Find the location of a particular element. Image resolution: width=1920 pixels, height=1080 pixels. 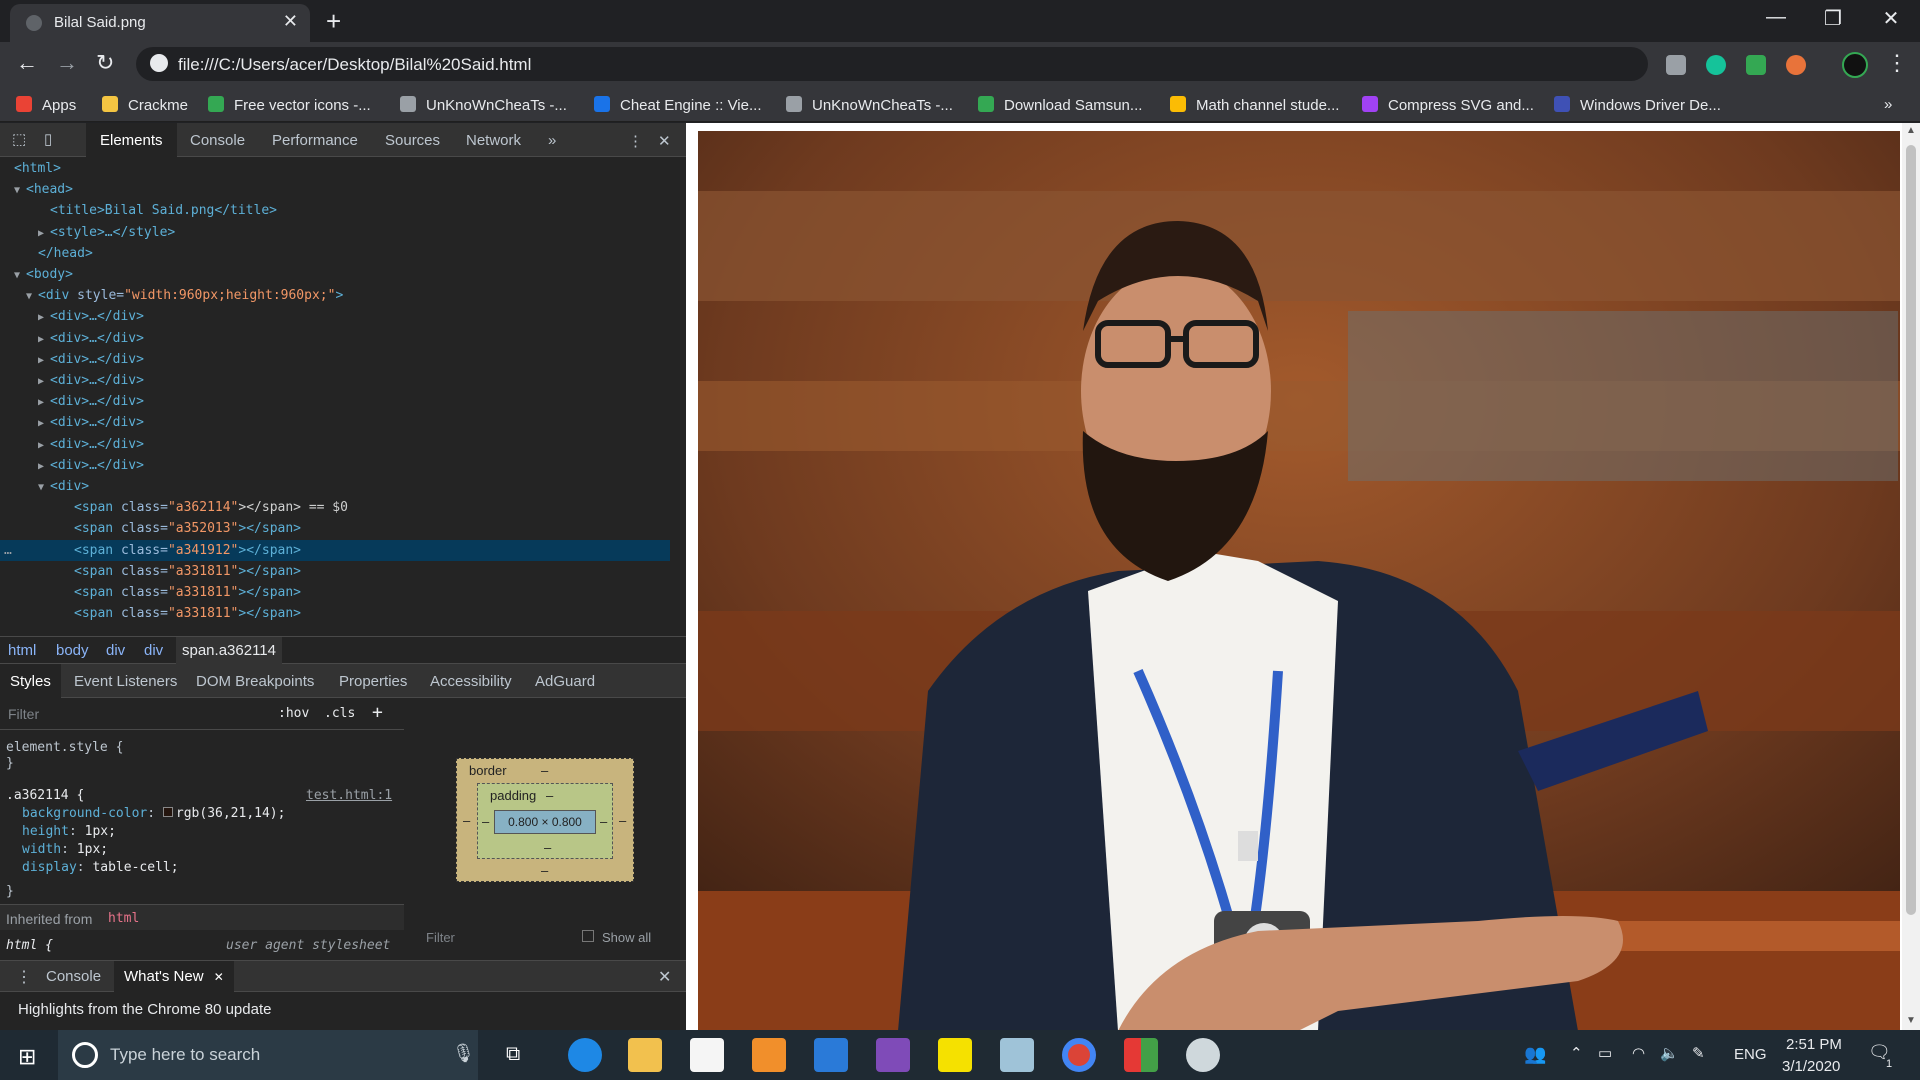

style-property: height: 1px; is located at coordinates (69, 831).